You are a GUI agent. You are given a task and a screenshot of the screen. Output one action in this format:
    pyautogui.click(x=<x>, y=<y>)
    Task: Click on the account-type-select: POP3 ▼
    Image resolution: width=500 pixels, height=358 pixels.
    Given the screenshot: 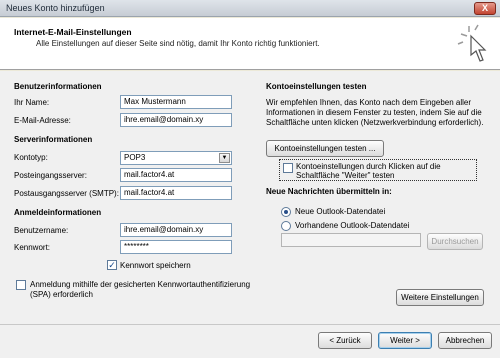 What is the action you would take?
    pyautogui.click(x=176, y=158)
    